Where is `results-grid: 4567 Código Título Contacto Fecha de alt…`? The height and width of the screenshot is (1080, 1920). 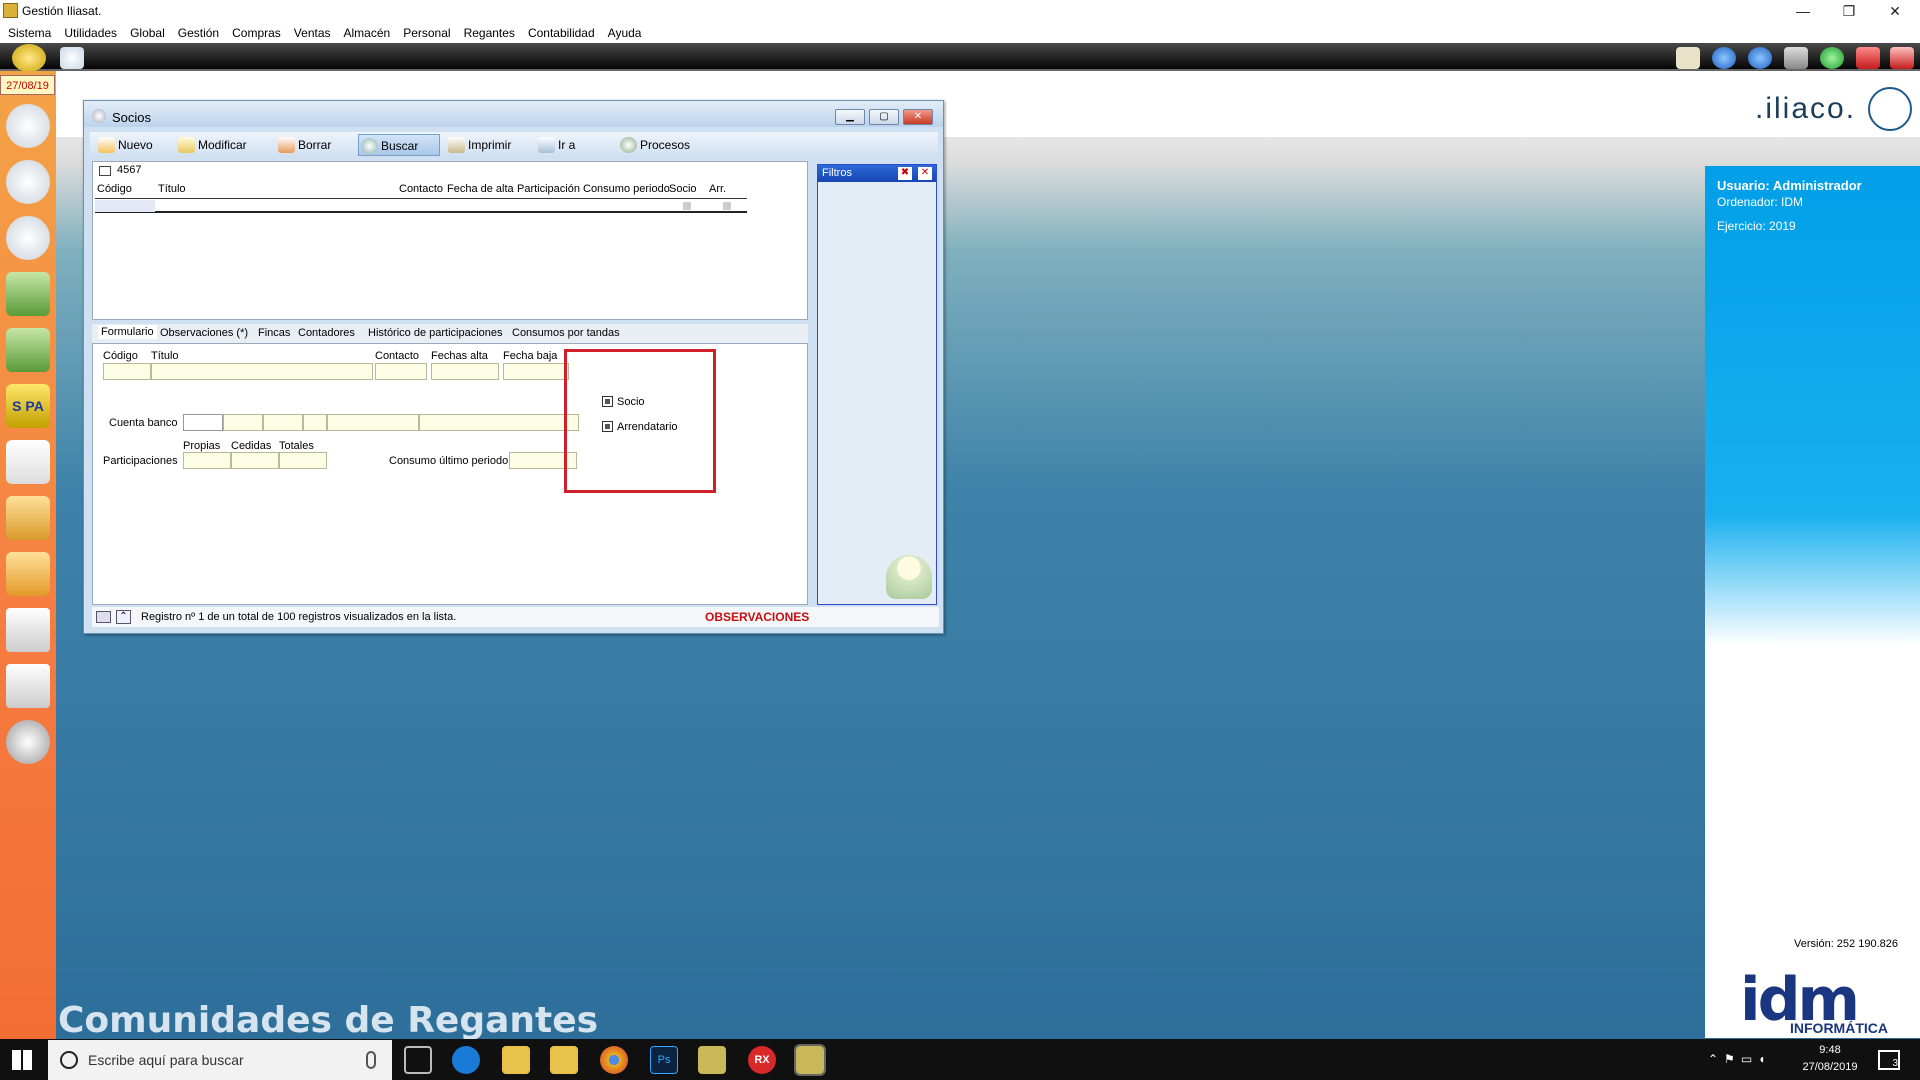 results-grid: 4567 Código Título Contacto Fecha de alt… is located at coordinates (450, 240).